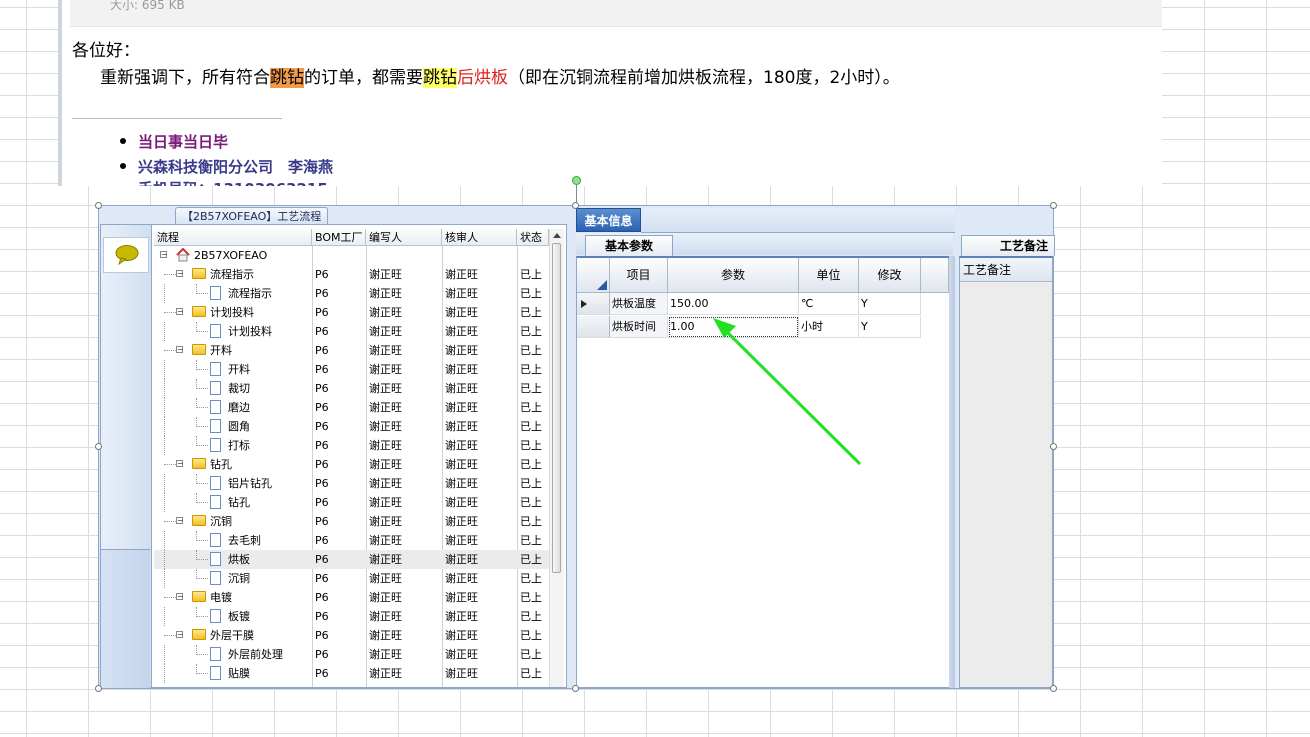  Describe the element at coordinates (351, 483) in the screenshot. I see `tree-row: 铝片钻孔 P6 谢正旺 谢正旺 已上` at that location.